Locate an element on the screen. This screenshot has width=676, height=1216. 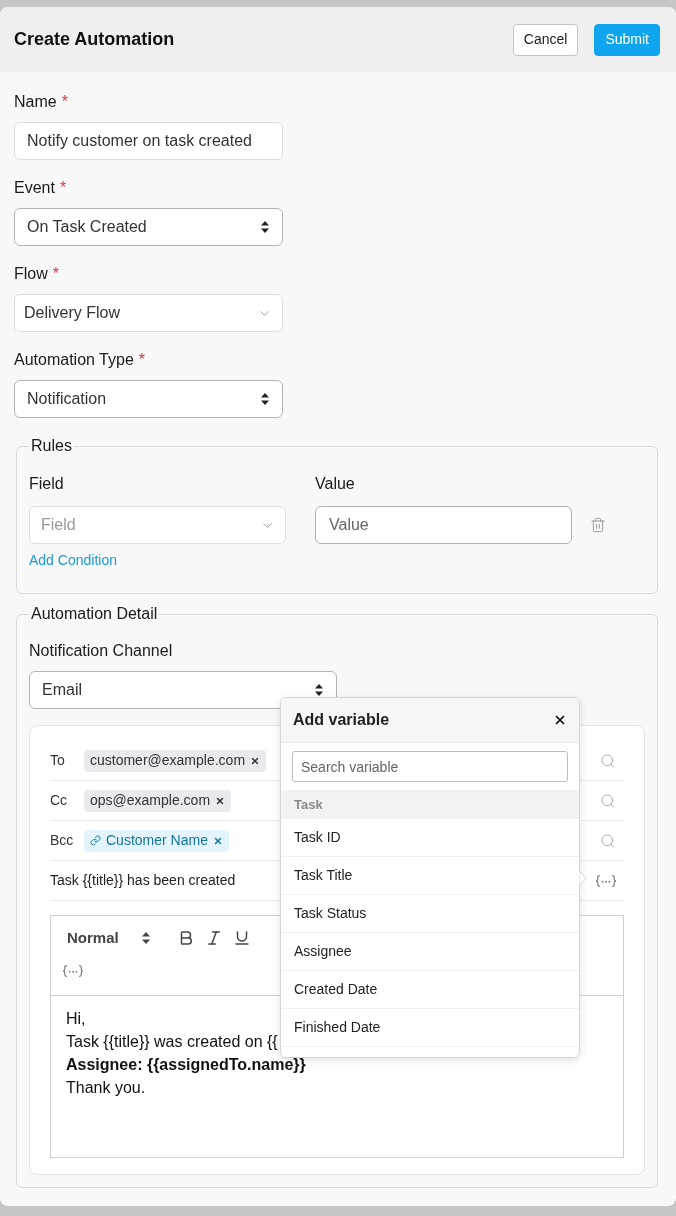
group-header: Task is located at coordinates (430, 804).